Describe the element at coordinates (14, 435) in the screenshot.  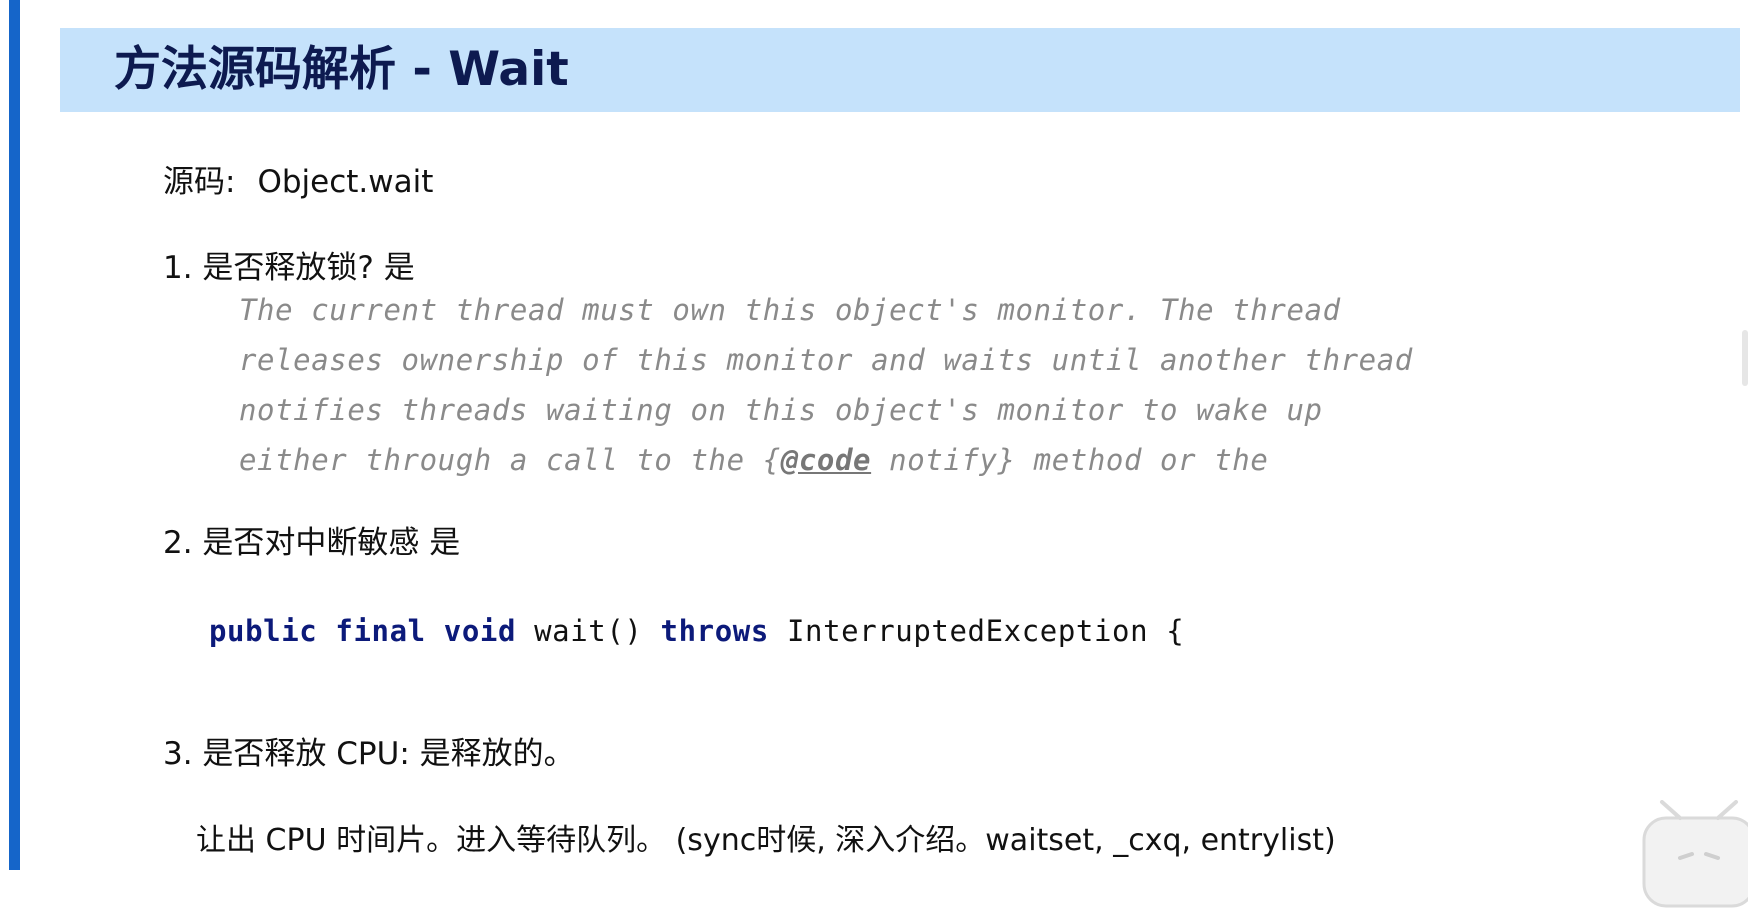
I see `left-accent-bar` at that location.